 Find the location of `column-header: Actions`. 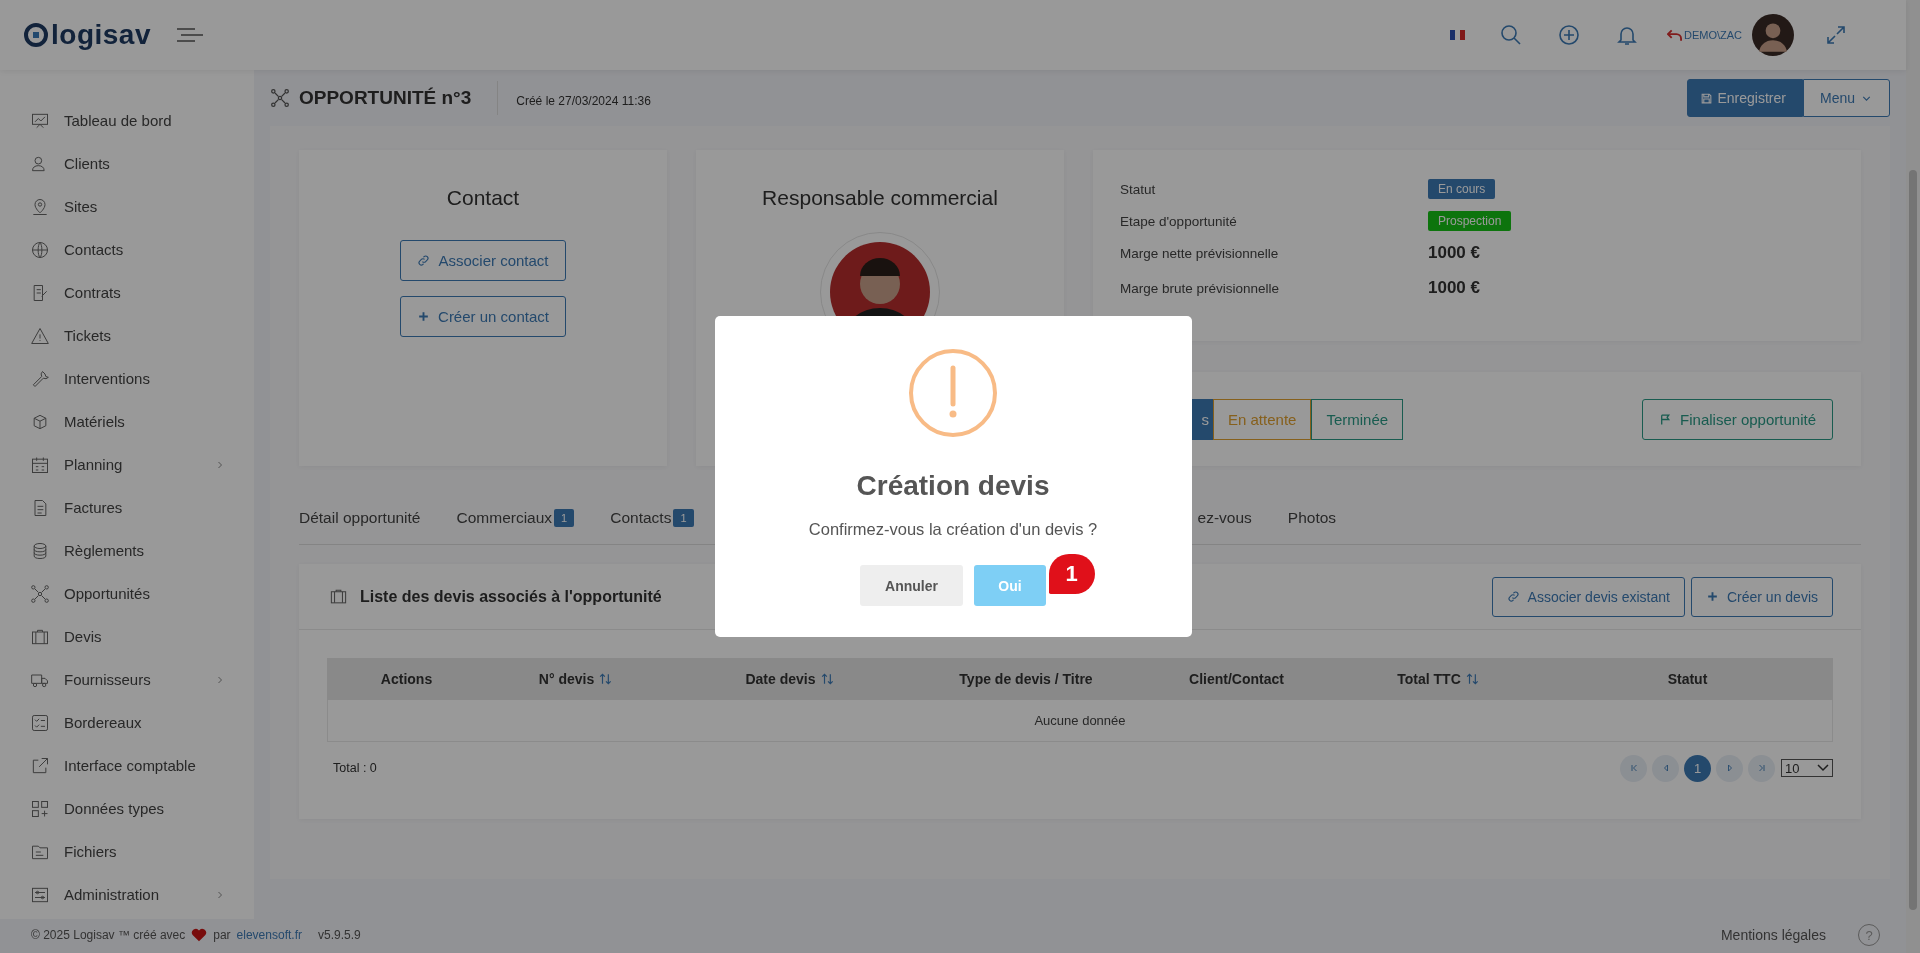

column-header: Actions is located at coordinates (406, 679).